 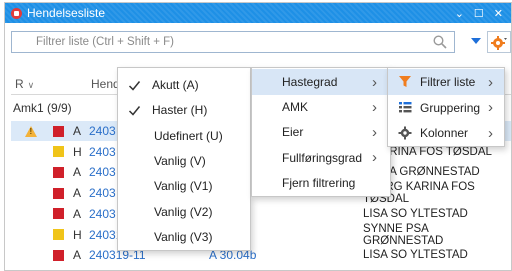 What do you see at coordinates (450, 107) in the screenshot?
I see `options-item-label: Gruppering` at bounding box center [450, 107].